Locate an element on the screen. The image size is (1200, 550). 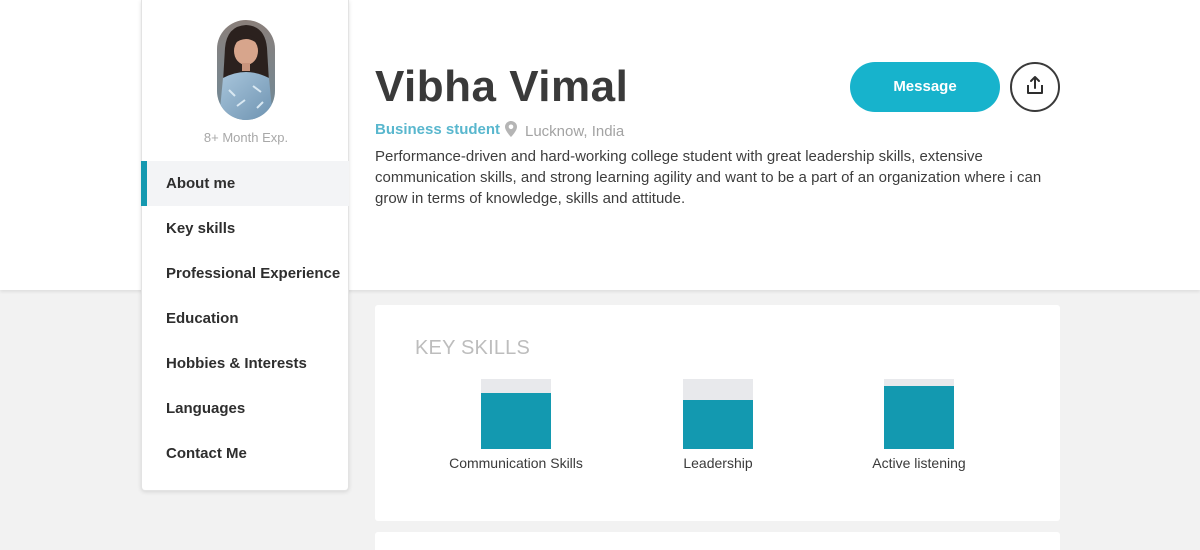
sidebar-item-contact-me: Contact Me is located at coordinates (245, 453).